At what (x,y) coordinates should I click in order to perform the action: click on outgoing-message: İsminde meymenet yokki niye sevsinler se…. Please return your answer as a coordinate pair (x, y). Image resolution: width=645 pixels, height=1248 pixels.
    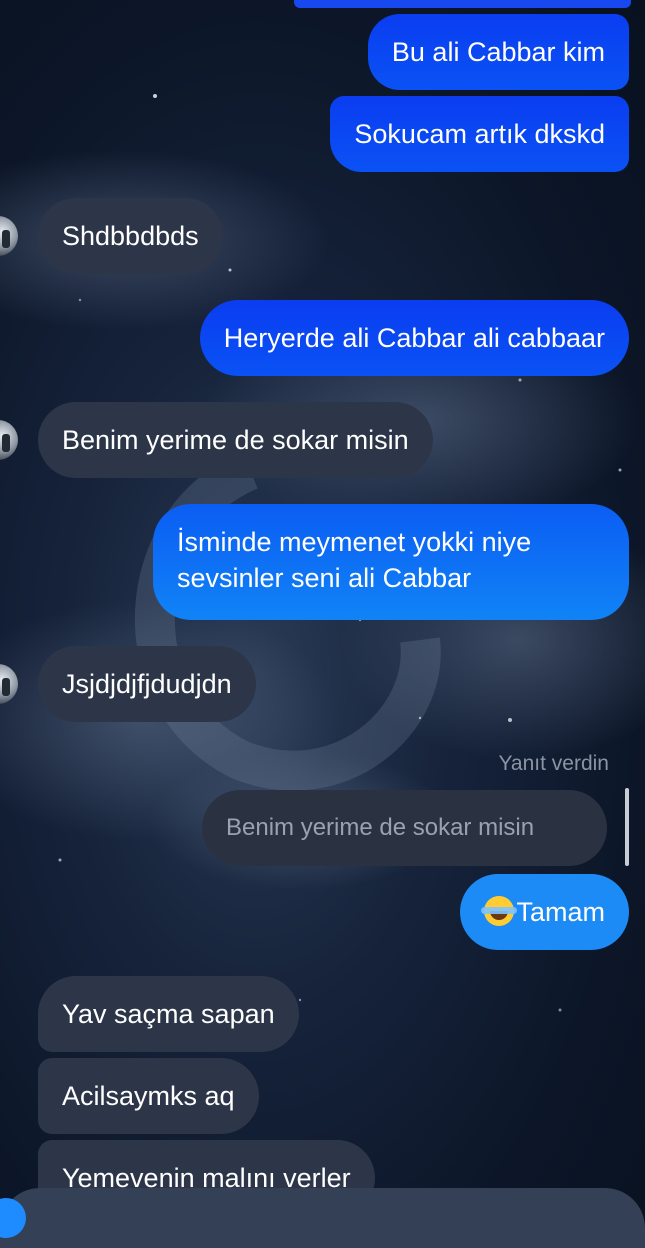
    Looking at the image, I should click on (391, 562).